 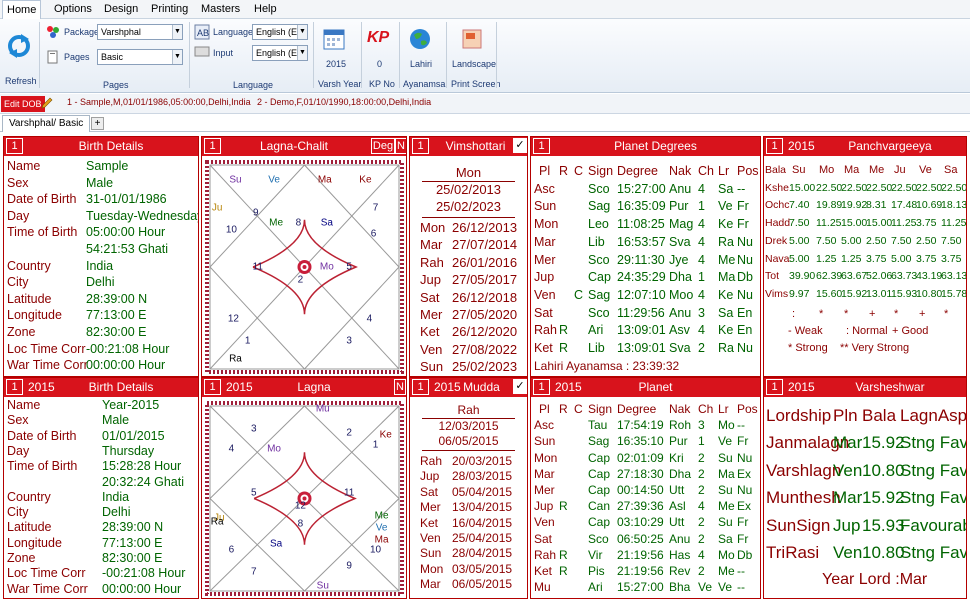 I want to click on table-cell: Ra, so click(x=726, y=241).